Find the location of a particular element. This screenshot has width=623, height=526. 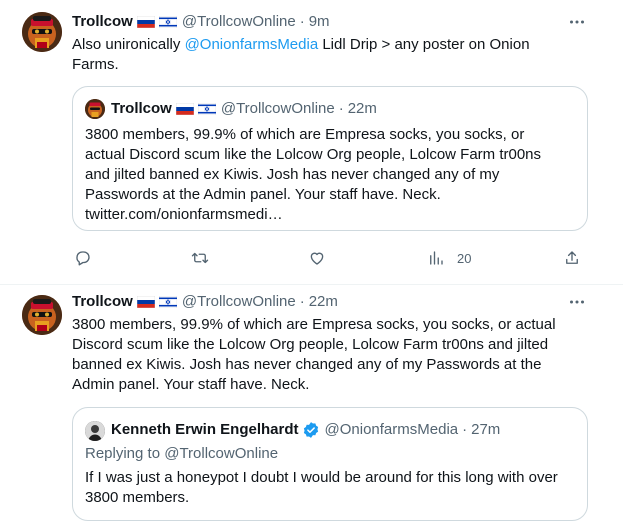

quote-header: Trollcow @TrollcowOnline · 22m is located at coordinates (244, 109).